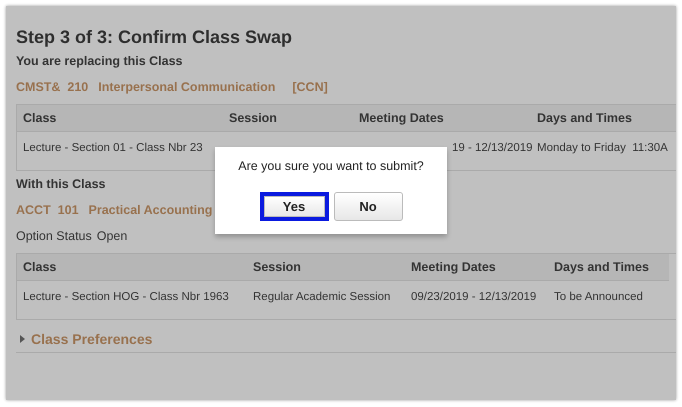  Describe the element at coordinates (598, 297) in the screenshot. I see `table-cell: To be Announced` at that location.